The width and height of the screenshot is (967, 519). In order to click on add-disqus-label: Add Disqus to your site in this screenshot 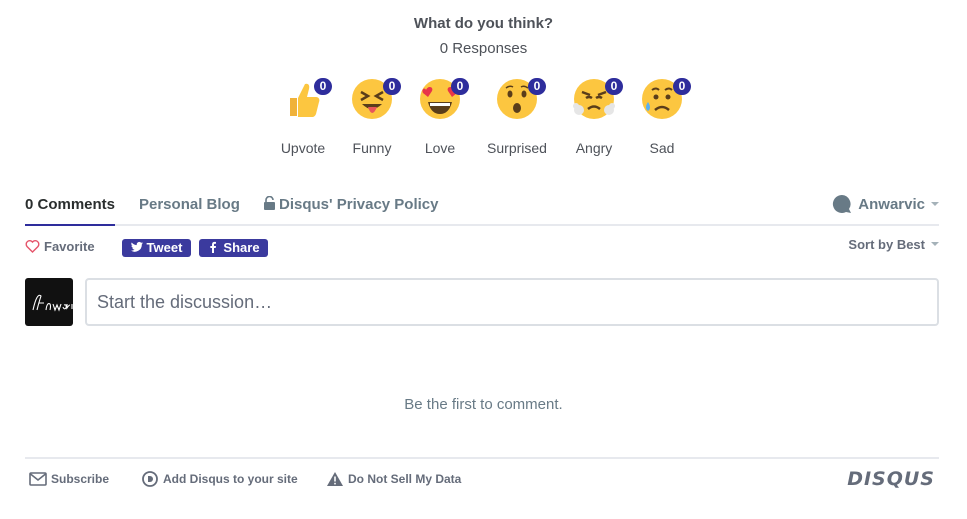, I will do `click(230, 479)`.